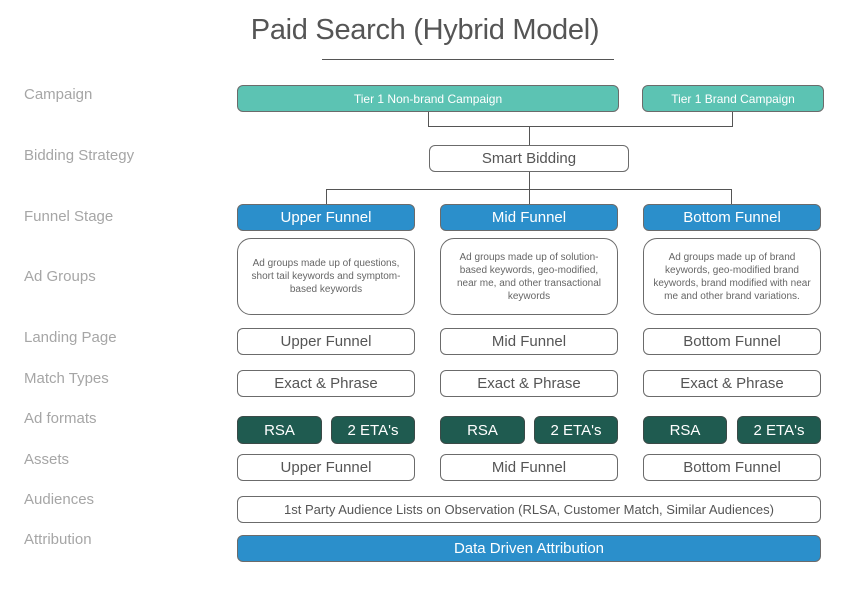 This screenshot has height=589, width=850. What do you see at coordinates (732, 341) in the screenshot?
I see `landing-page-bottom: Bottom Funnel` at bounding box center [732, 341].